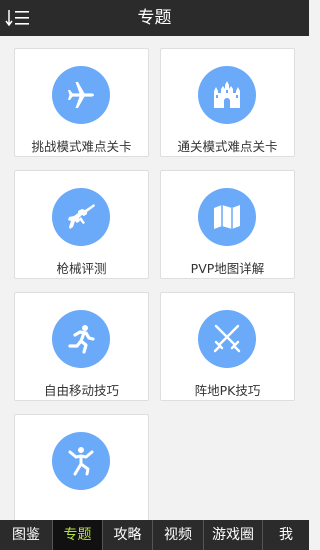  I want to click on topic-card-challenge-levels: 挑战模式难点关卡, so click(81, 102).